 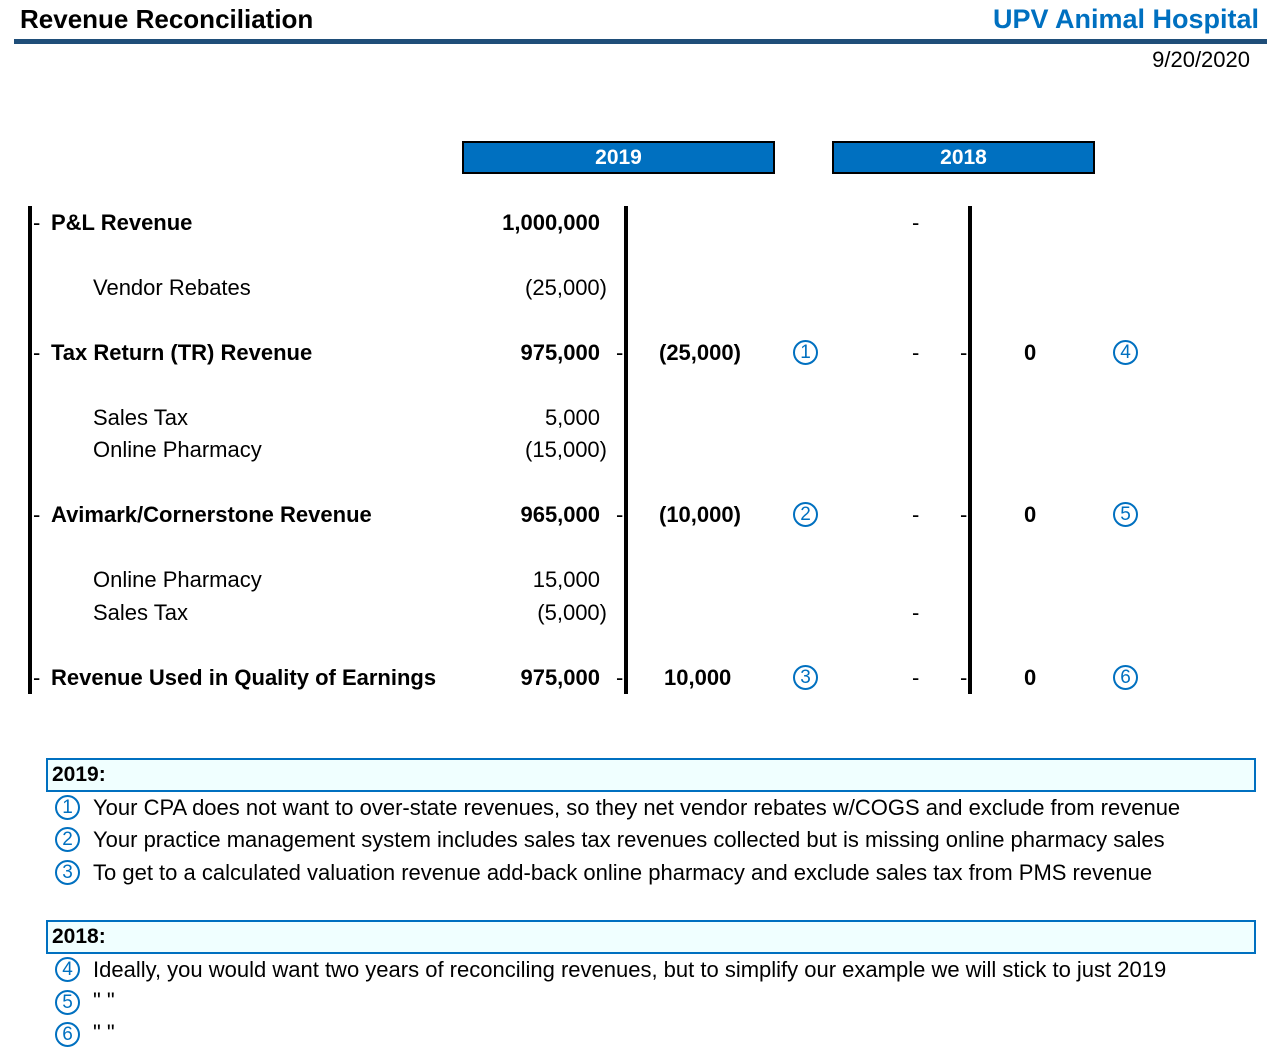 What do you see at coordinates (1125, 352) in the screenshot?
I see `marker-4-icon: 4` at bounding box center [1125, 352].